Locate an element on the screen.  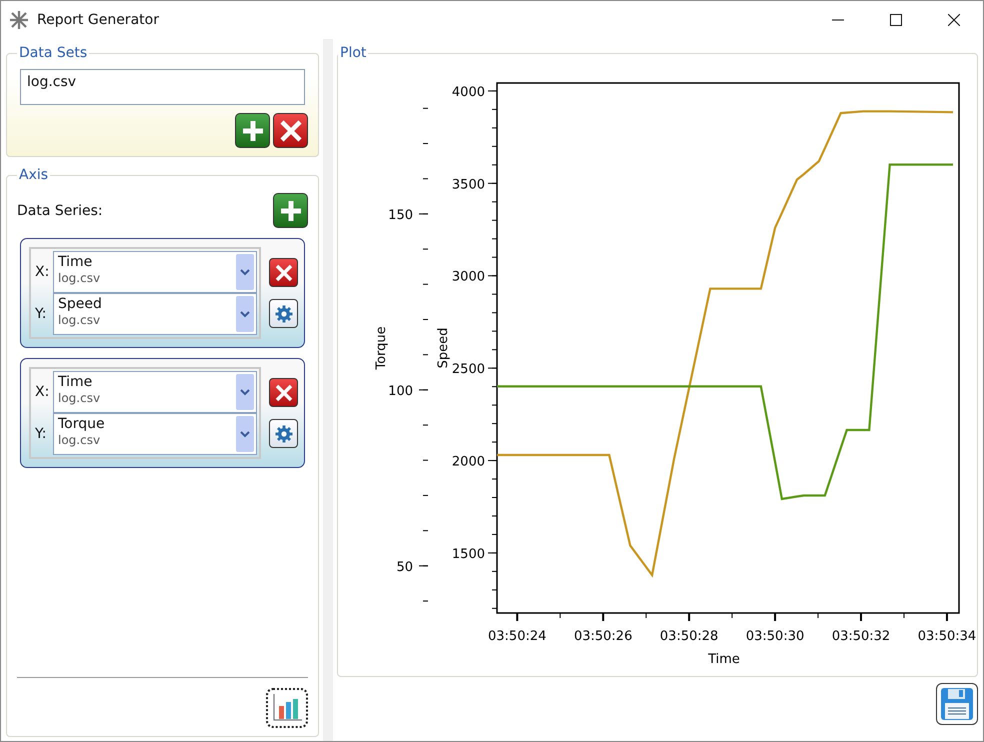
tick-label: 50 is located at coordinates (404, 567).